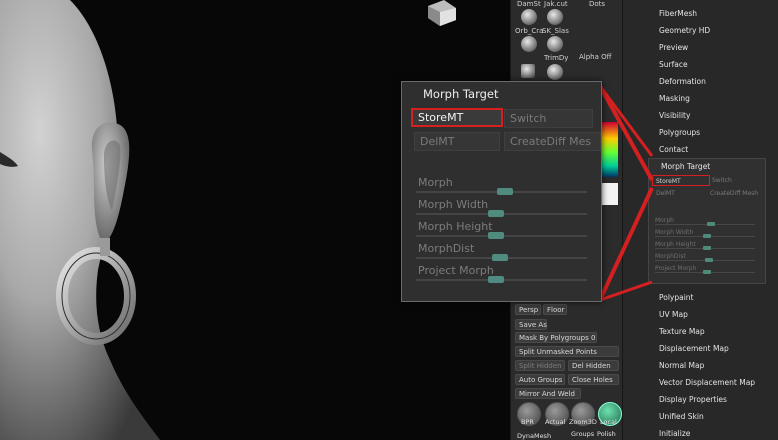 The width and height of the screenshot is (778, 440). Describe the element at coordinates (707, 382) in the screenshot. I see `menu-vector-displacement-map: Vector Displacement Map` at that location.